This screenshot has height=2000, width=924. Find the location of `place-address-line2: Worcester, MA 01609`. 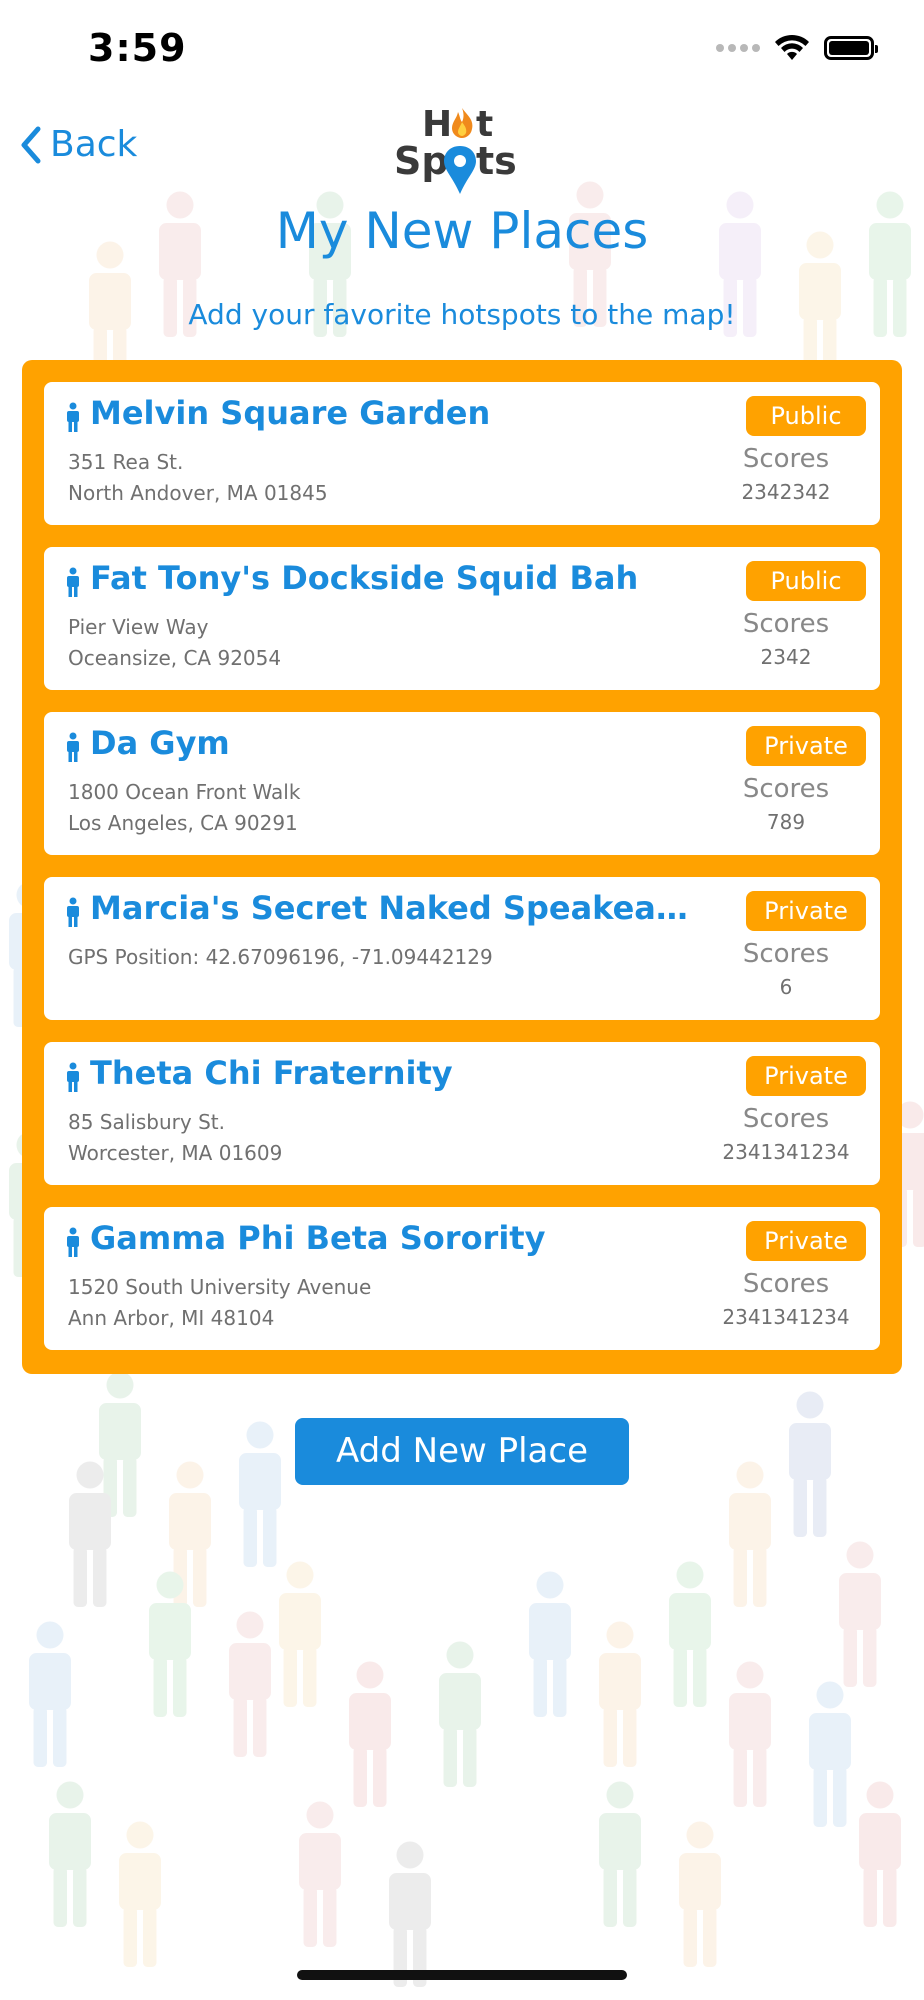

place-address-line2: Worcester, MA 01609 is located at coordinates (175, 1153).